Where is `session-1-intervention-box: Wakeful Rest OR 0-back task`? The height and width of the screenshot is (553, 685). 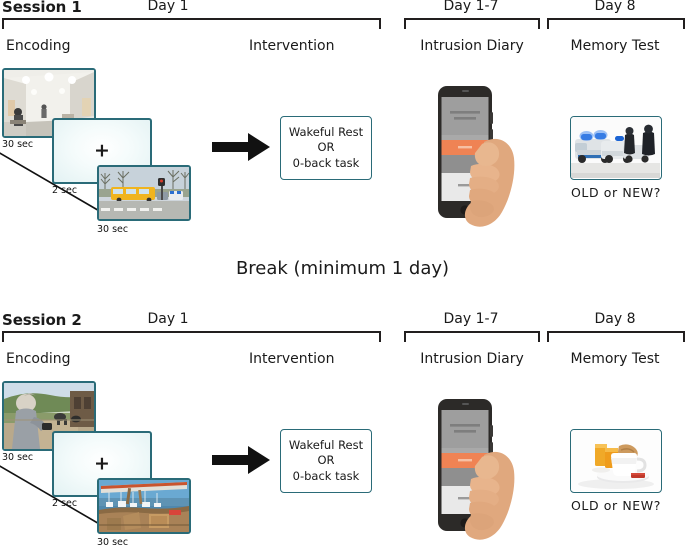
session-1-intervention-box: Wakeful Rest OR 0-back task is located at coordinates (326, 148).